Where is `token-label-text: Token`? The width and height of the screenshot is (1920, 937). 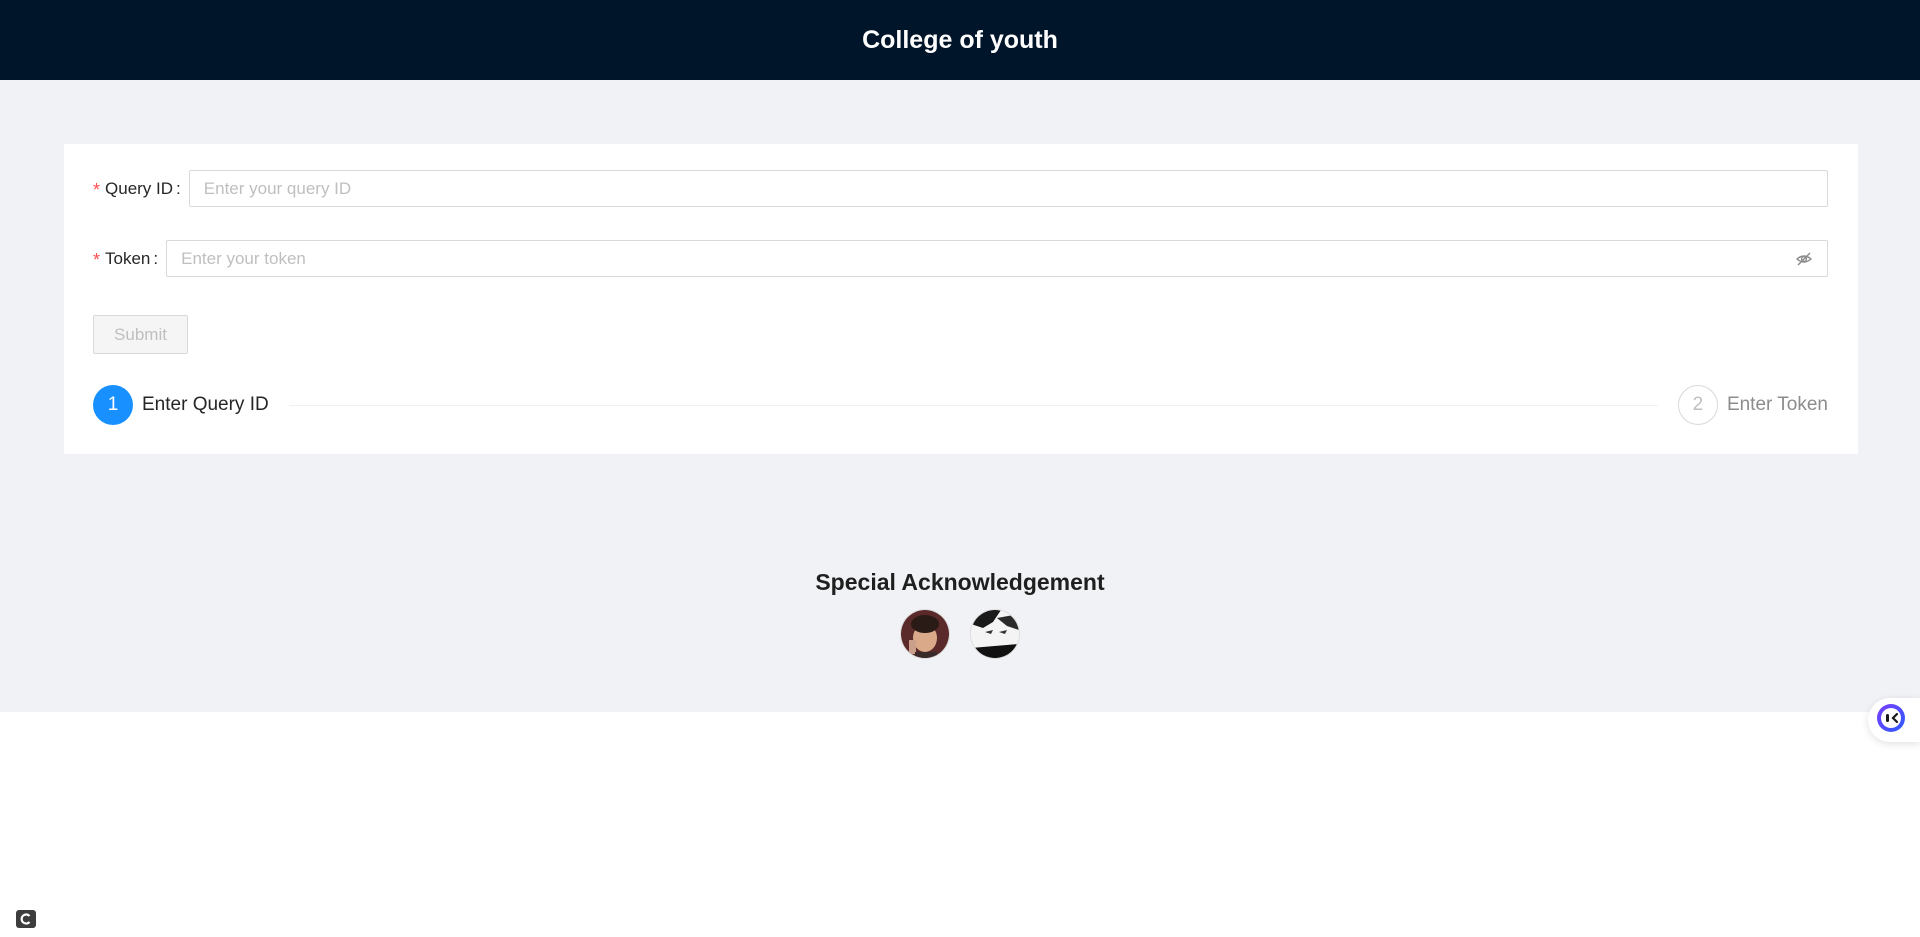
token-label-text: Token is located at coordinates (128, 258).